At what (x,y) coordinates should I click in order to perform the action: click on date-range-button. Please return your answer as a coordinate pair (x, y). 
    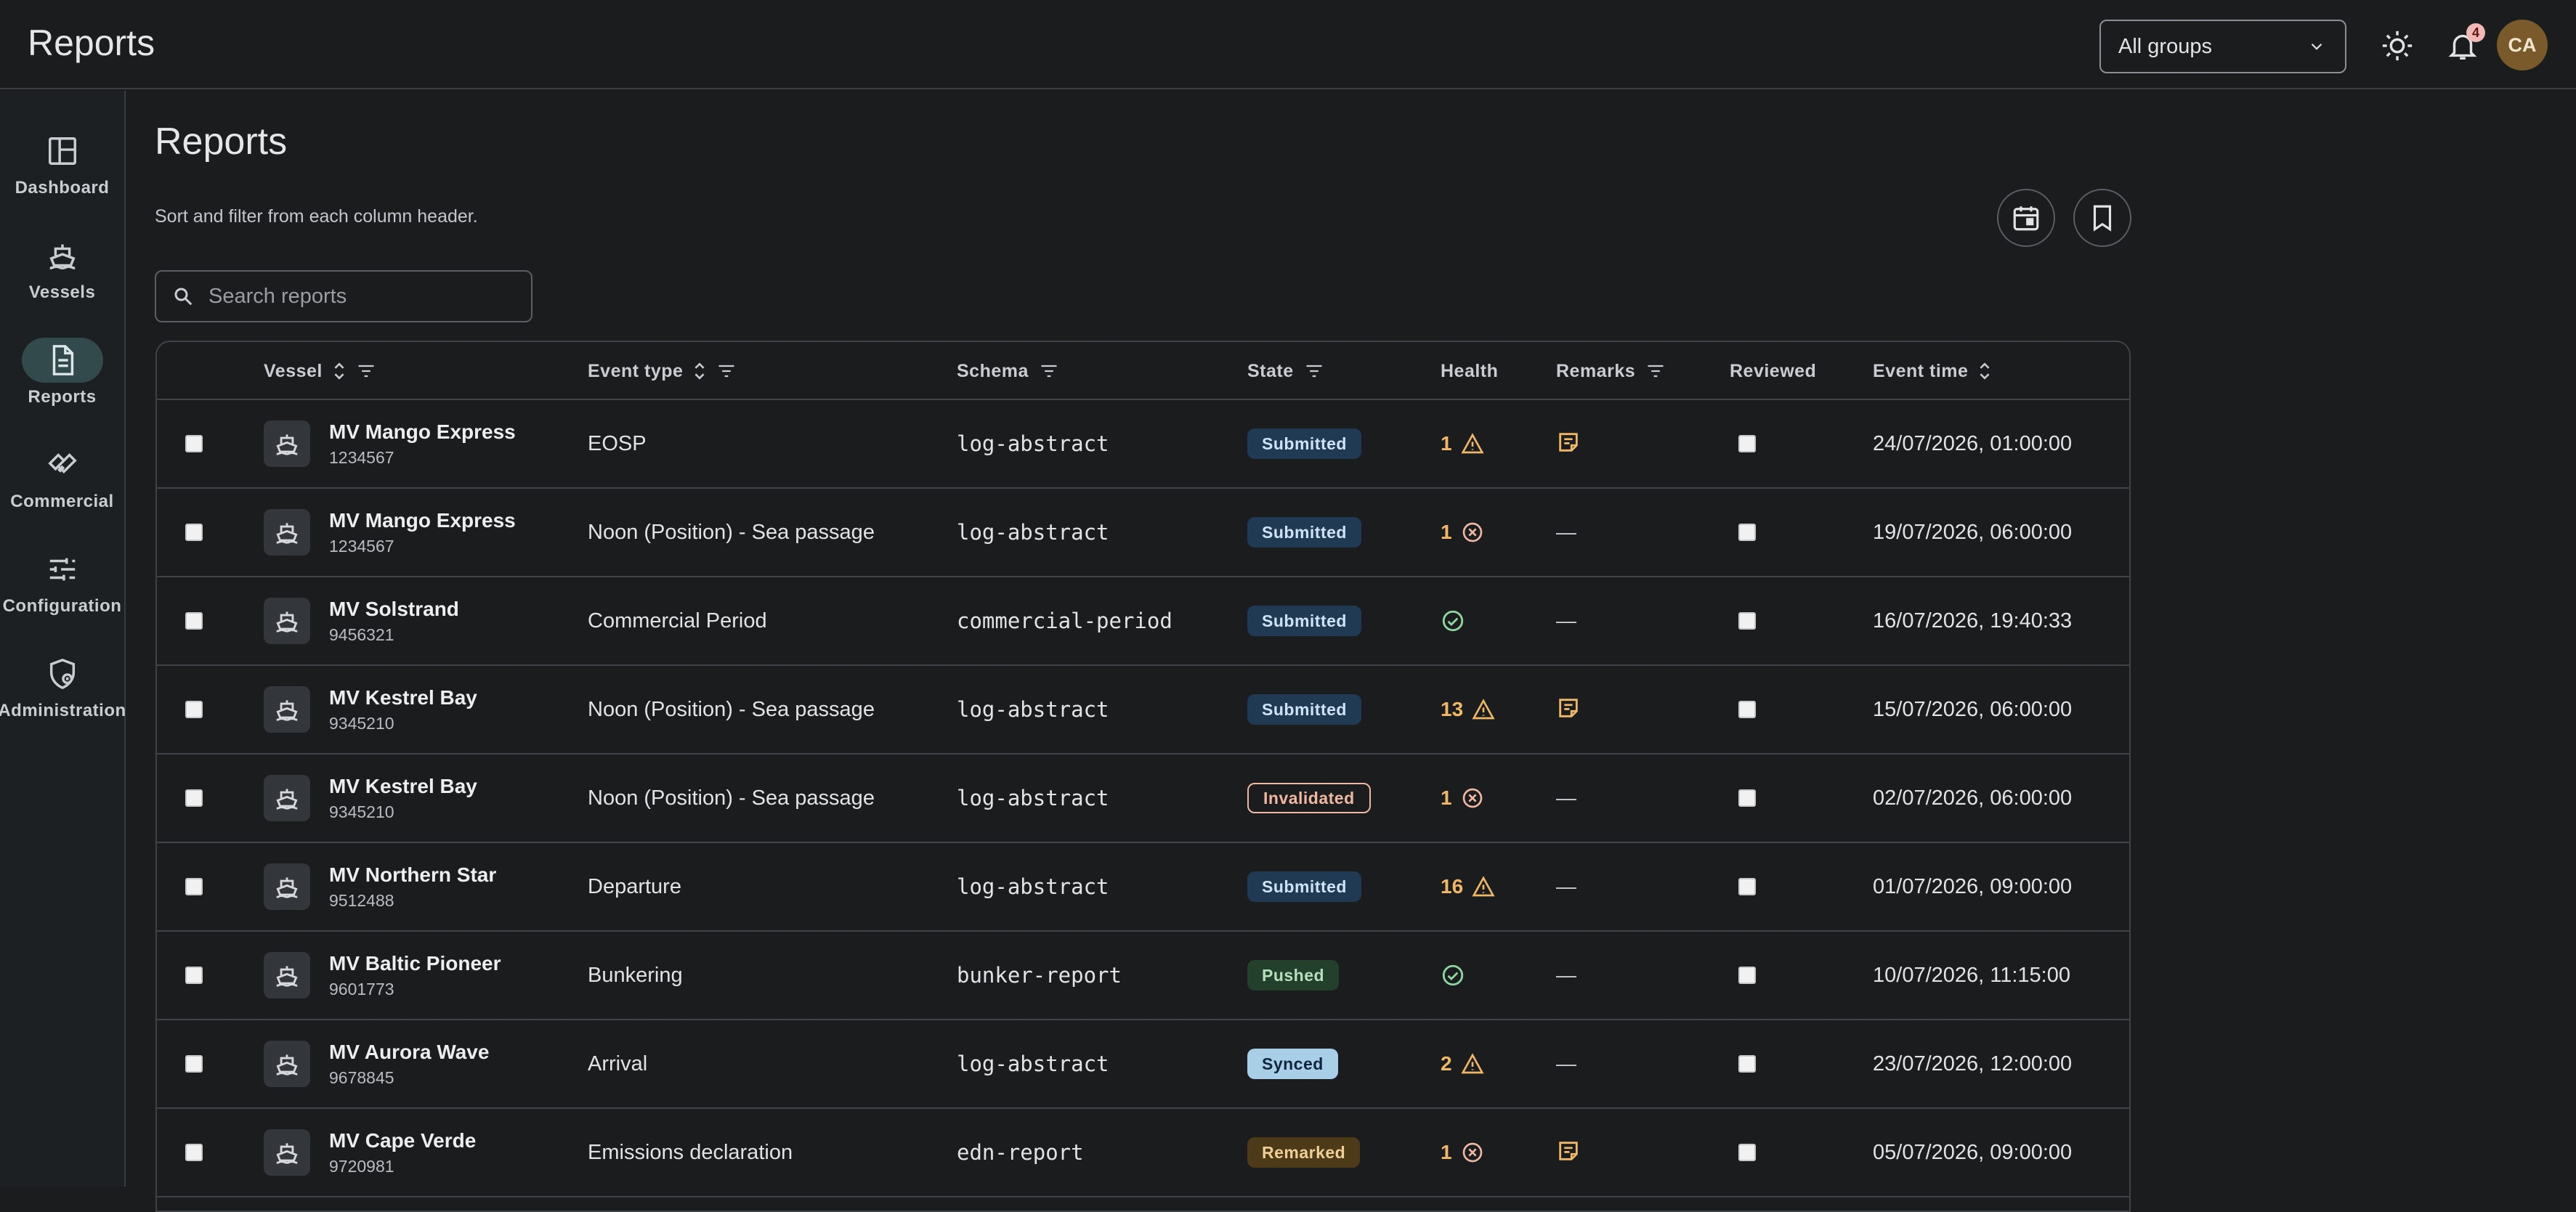
    Looking at the image, I should click on (2026, 218).